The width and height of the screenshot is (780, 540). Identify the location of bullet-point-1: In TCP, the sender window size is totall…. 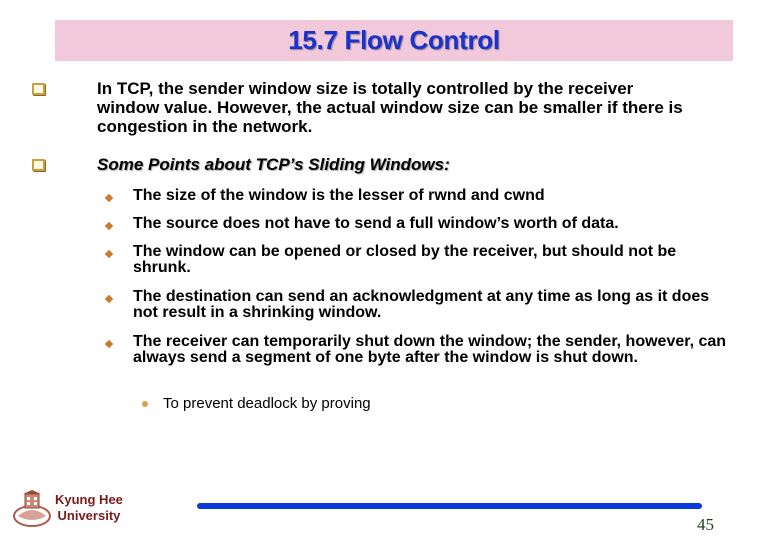
(382, 107).